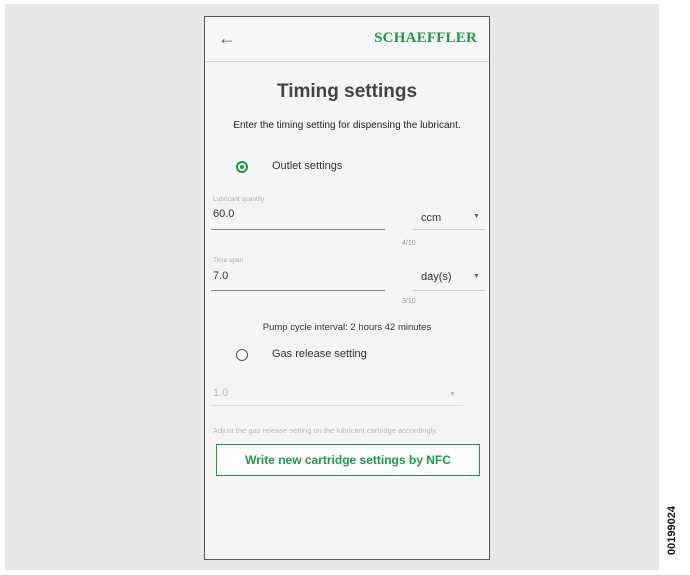 This screenshot has width=690, height=575. Describe the element at coordinates (298, 229) in the screenshot. I see `lubricant-quantity-underline` at that location.